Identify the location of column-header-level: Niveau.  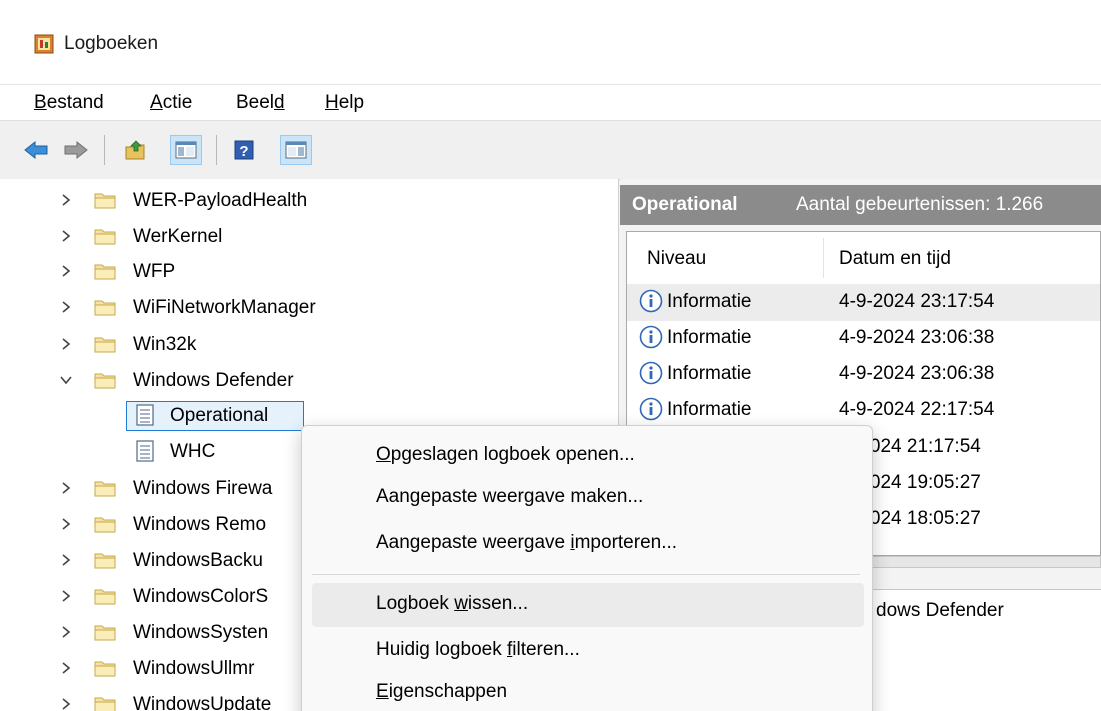
(676, 259).